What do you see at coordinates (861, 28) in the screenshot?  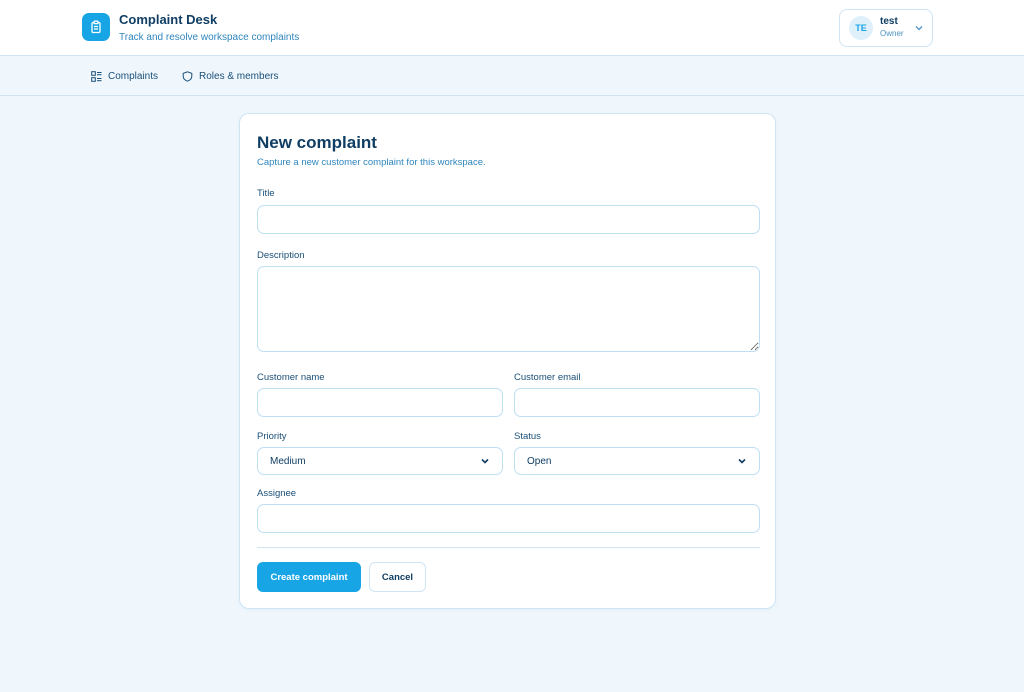 I see `avatar: TE` at bounding box center [861, 28].